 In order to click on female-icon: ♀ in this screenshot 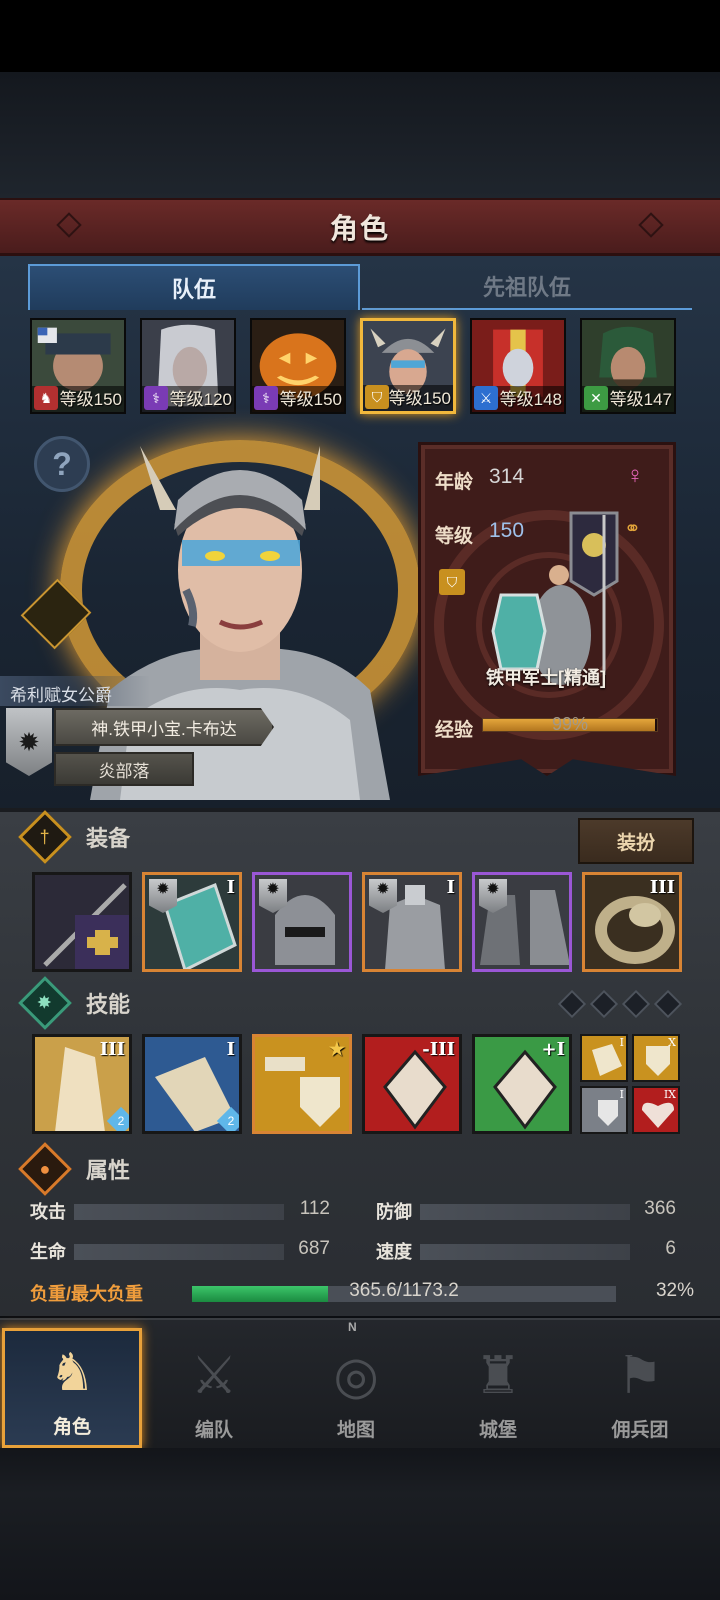, I will do `click(635, 475)`.